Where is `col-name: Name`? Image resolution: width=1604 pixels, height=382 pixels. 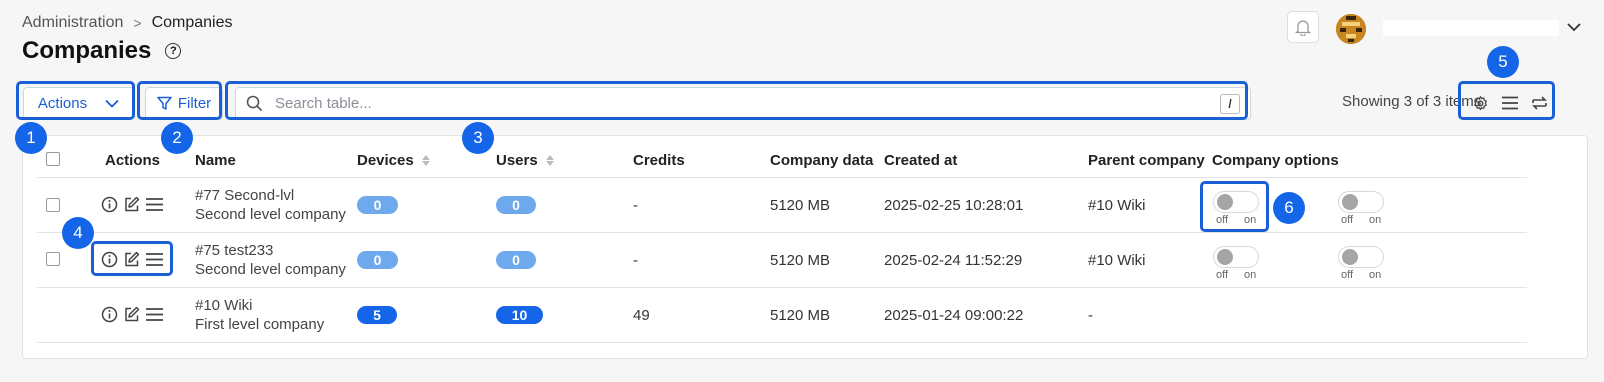 col-name: Name is located at coordinates (215, 160).